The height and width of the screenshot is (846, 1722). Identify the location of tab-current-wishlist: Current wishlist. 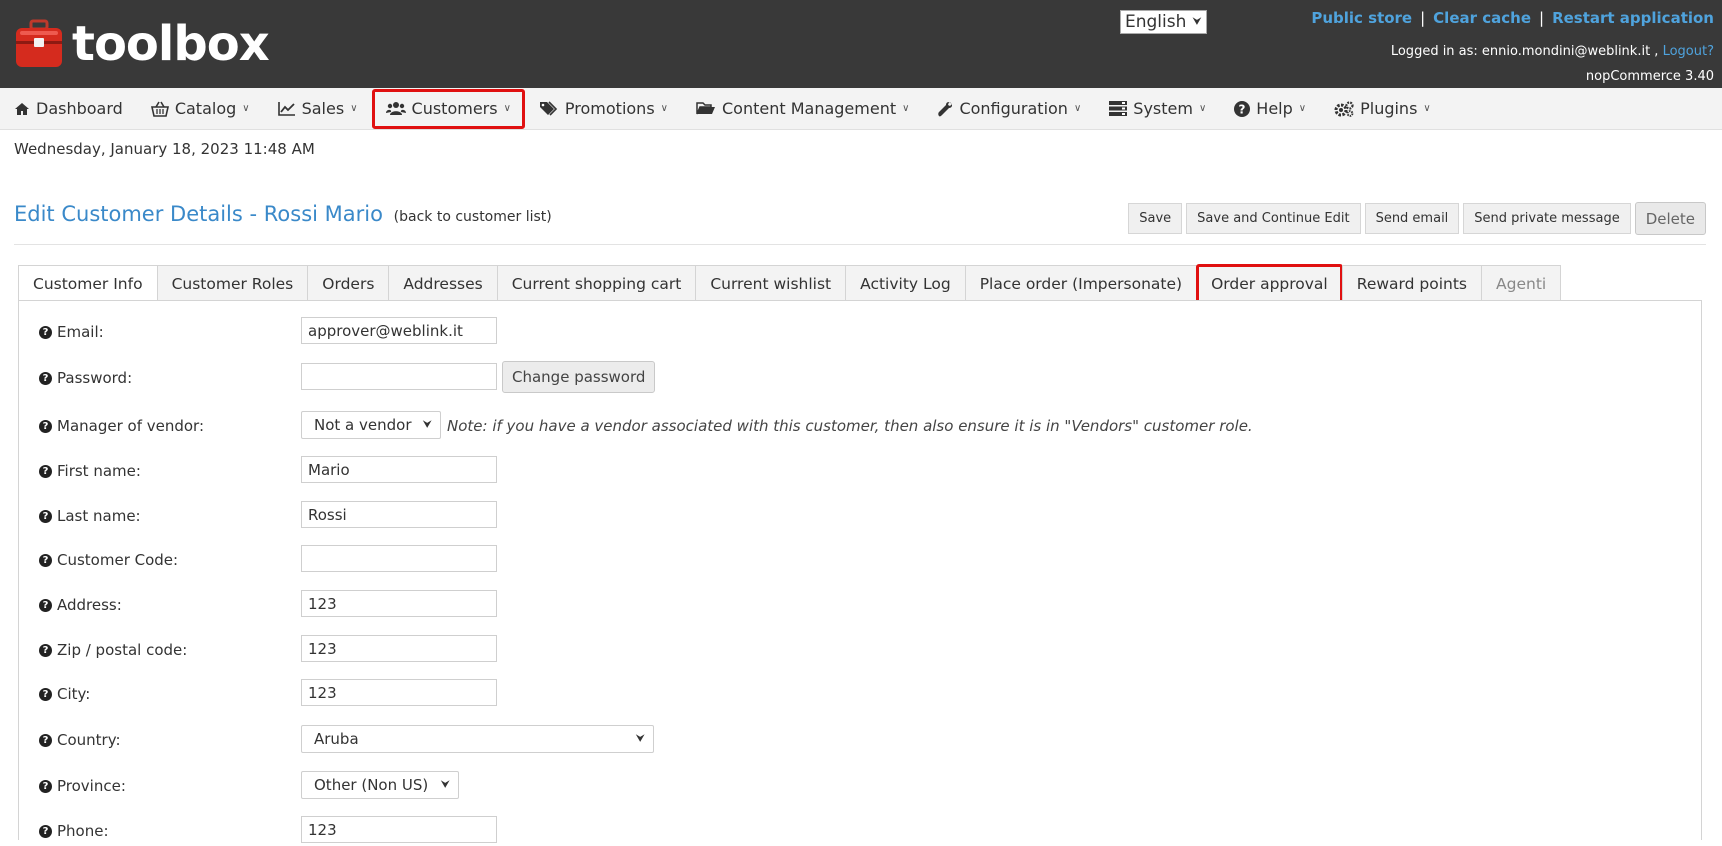
(771, 283).